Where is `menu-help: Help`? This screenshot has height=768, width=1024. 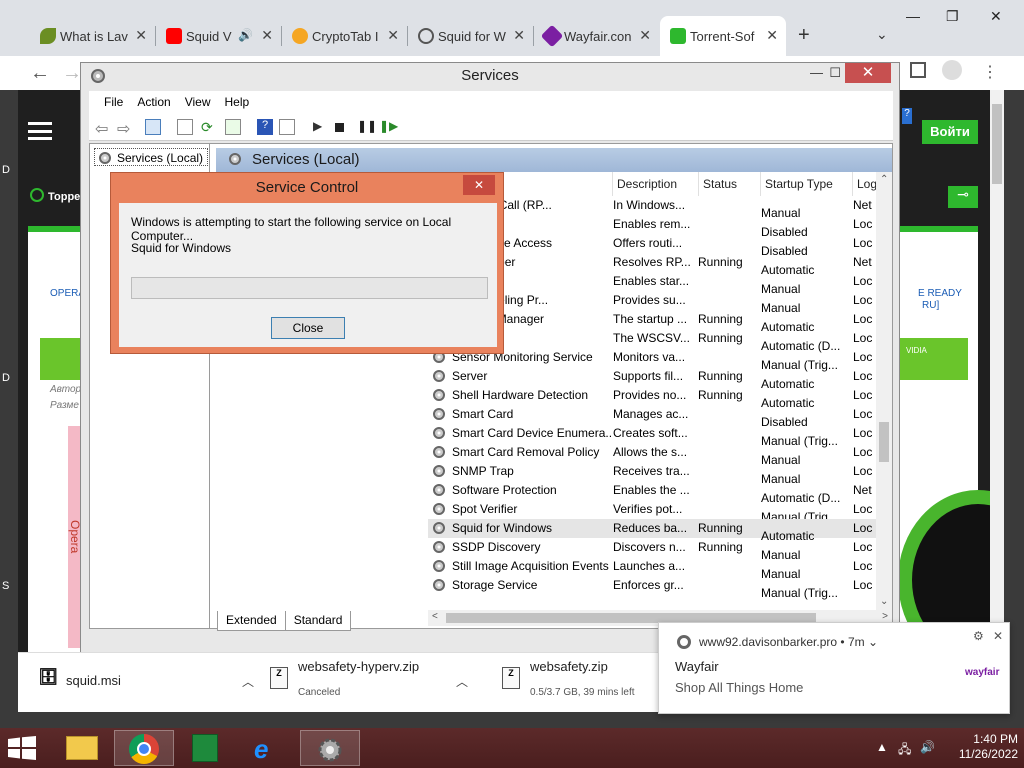 menu-help: Help is located at coordinates (237, 102).